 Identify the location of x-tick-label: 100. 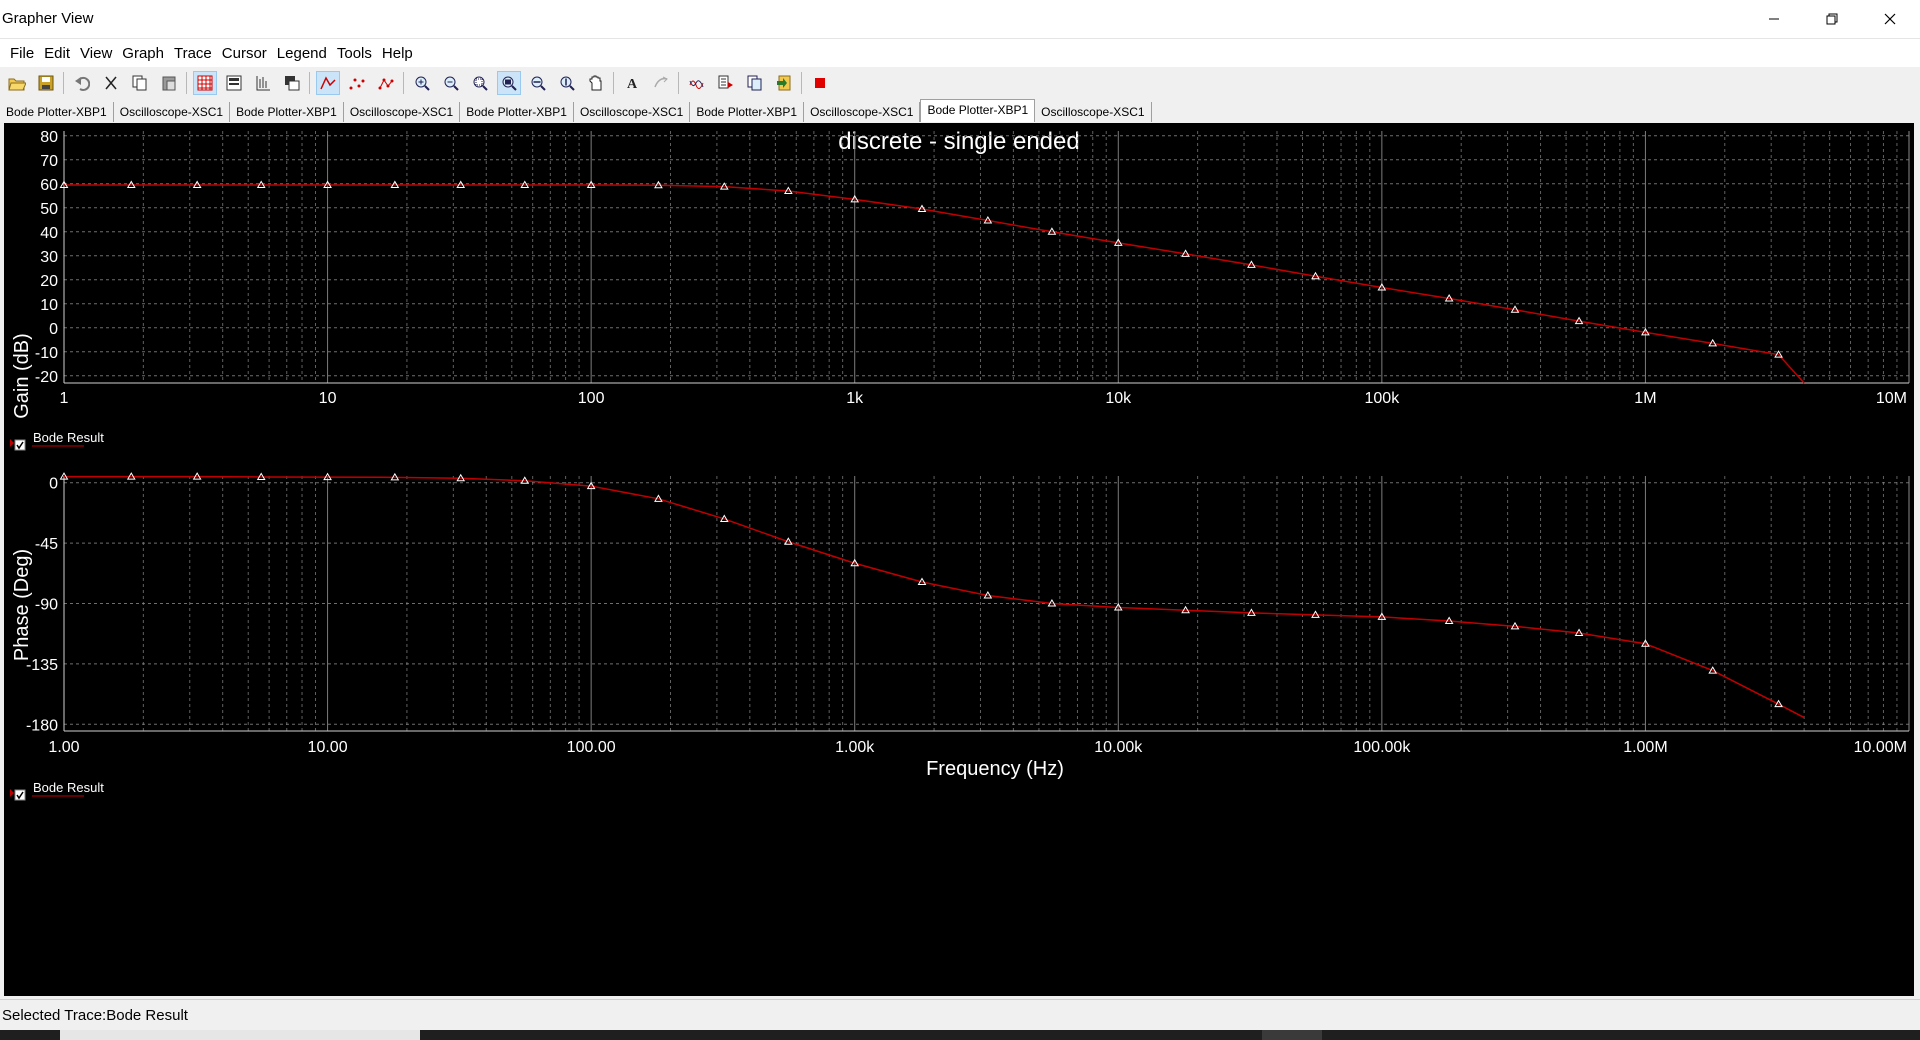
(591, 398).